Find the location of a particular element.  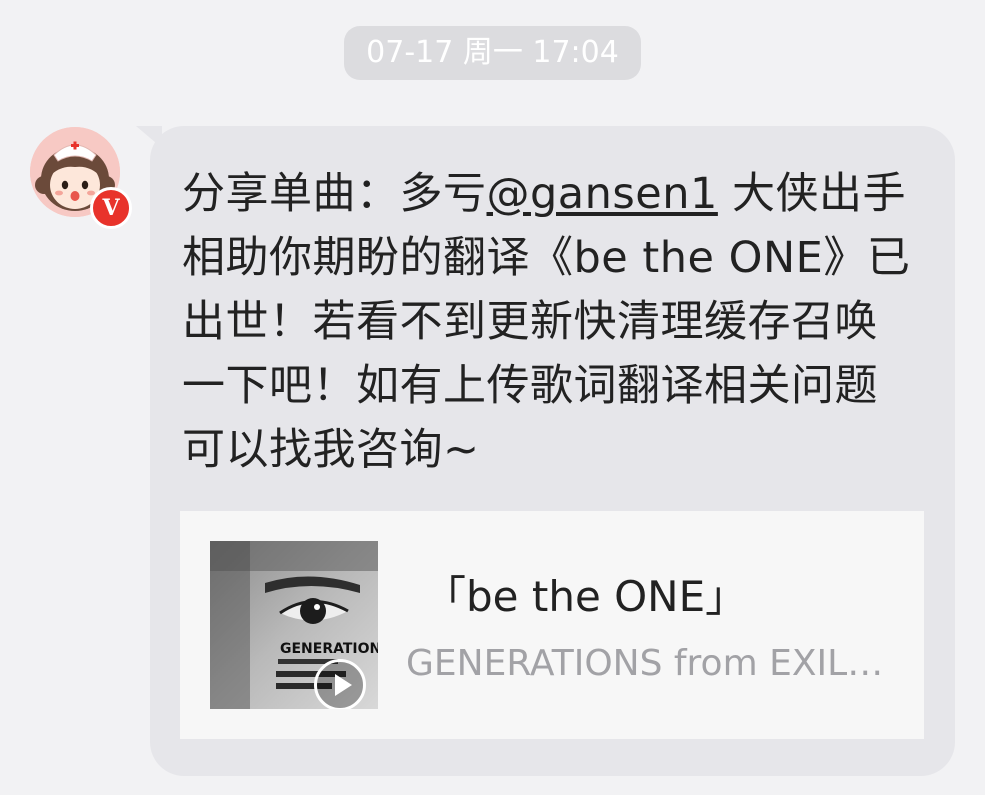

song-title: 「be the ONE」 is located at coordinates (586, 596).